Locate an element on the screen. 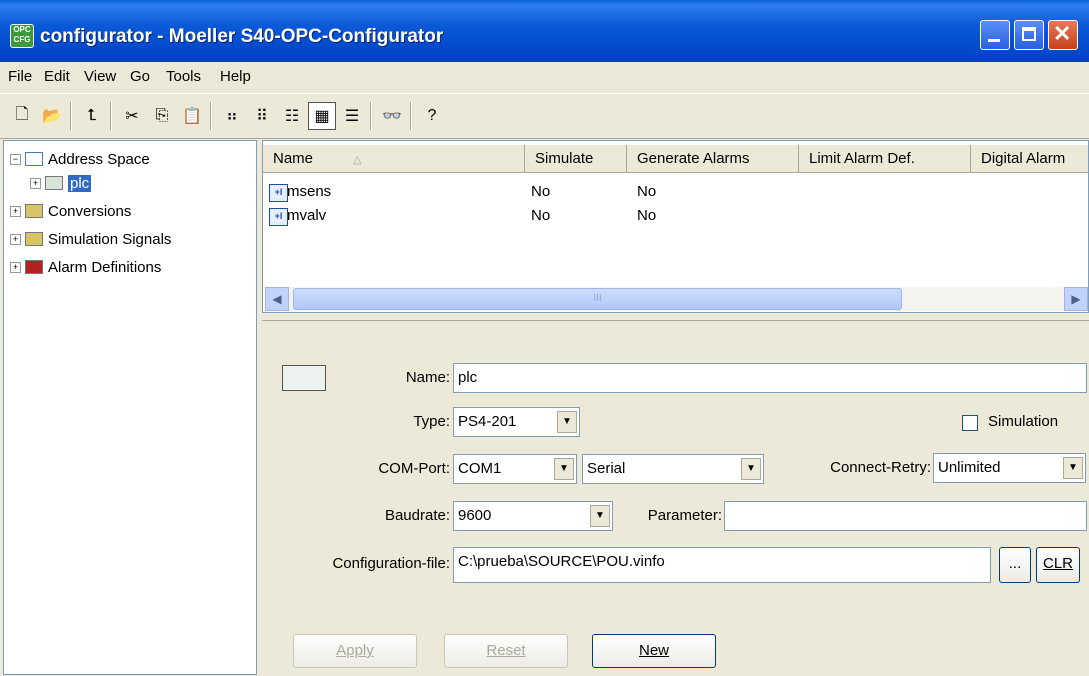 The image size is (1089, 676). small-icons-icon: ⠿ is located at coordinates (262, 116).